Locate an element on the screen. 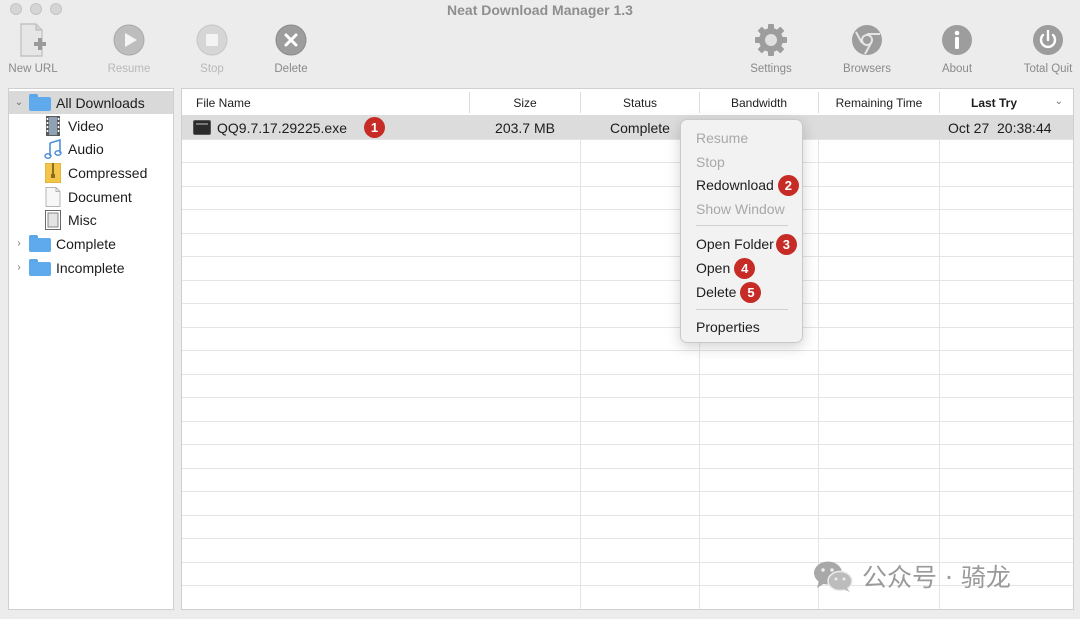 The width and height of the screenshot is (1080, 619). menu-item-redownload: Redownload 2 is located at coordinates (747, 185).